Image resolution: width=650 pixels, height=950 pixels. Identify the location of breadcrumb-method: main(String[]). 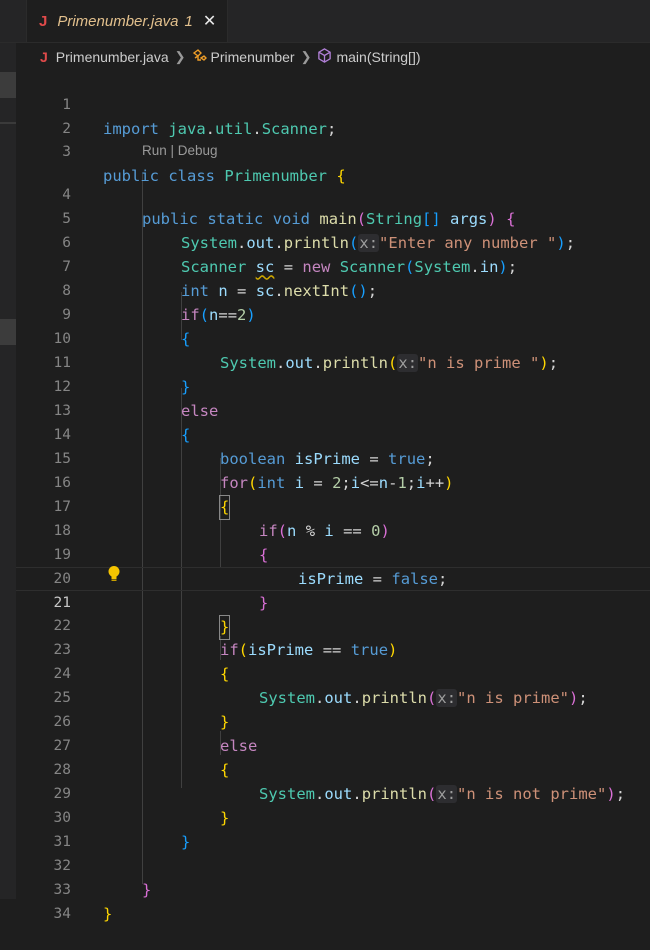
(378, 57).